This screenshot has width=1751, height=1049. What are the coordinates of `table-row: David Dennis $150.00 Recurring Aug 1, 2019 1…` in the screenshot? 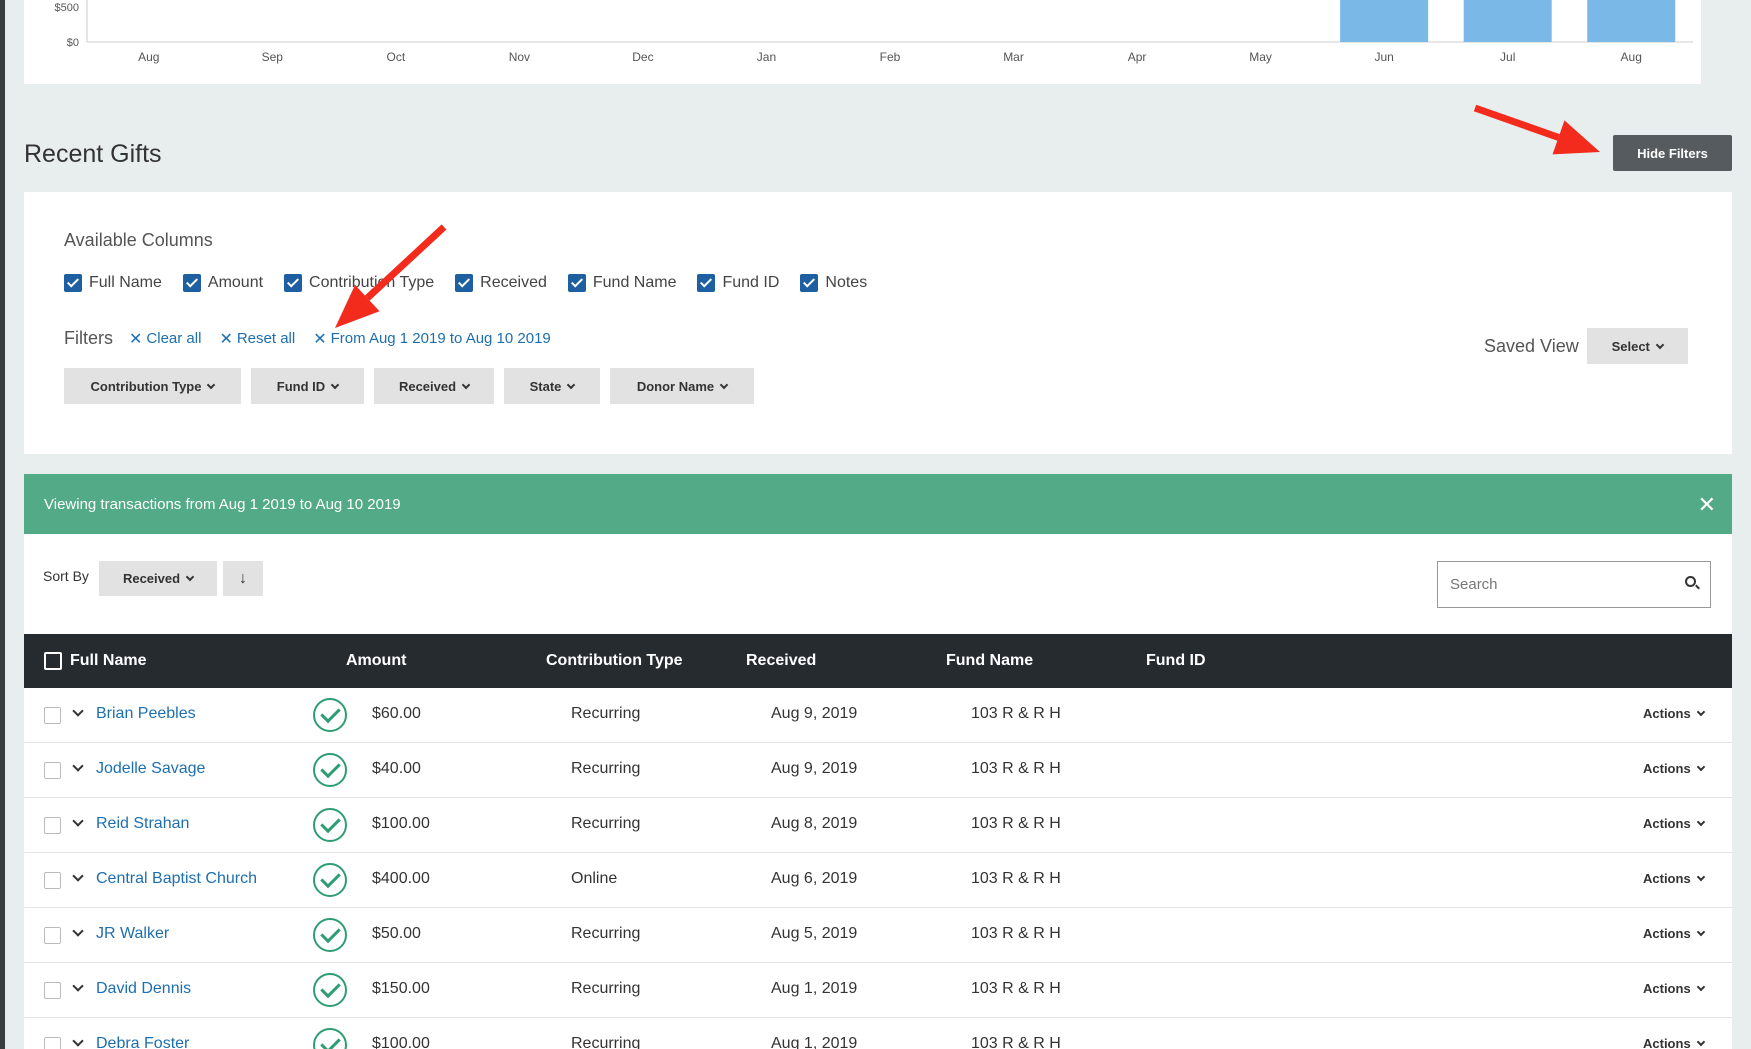 It's located at (878, 990).